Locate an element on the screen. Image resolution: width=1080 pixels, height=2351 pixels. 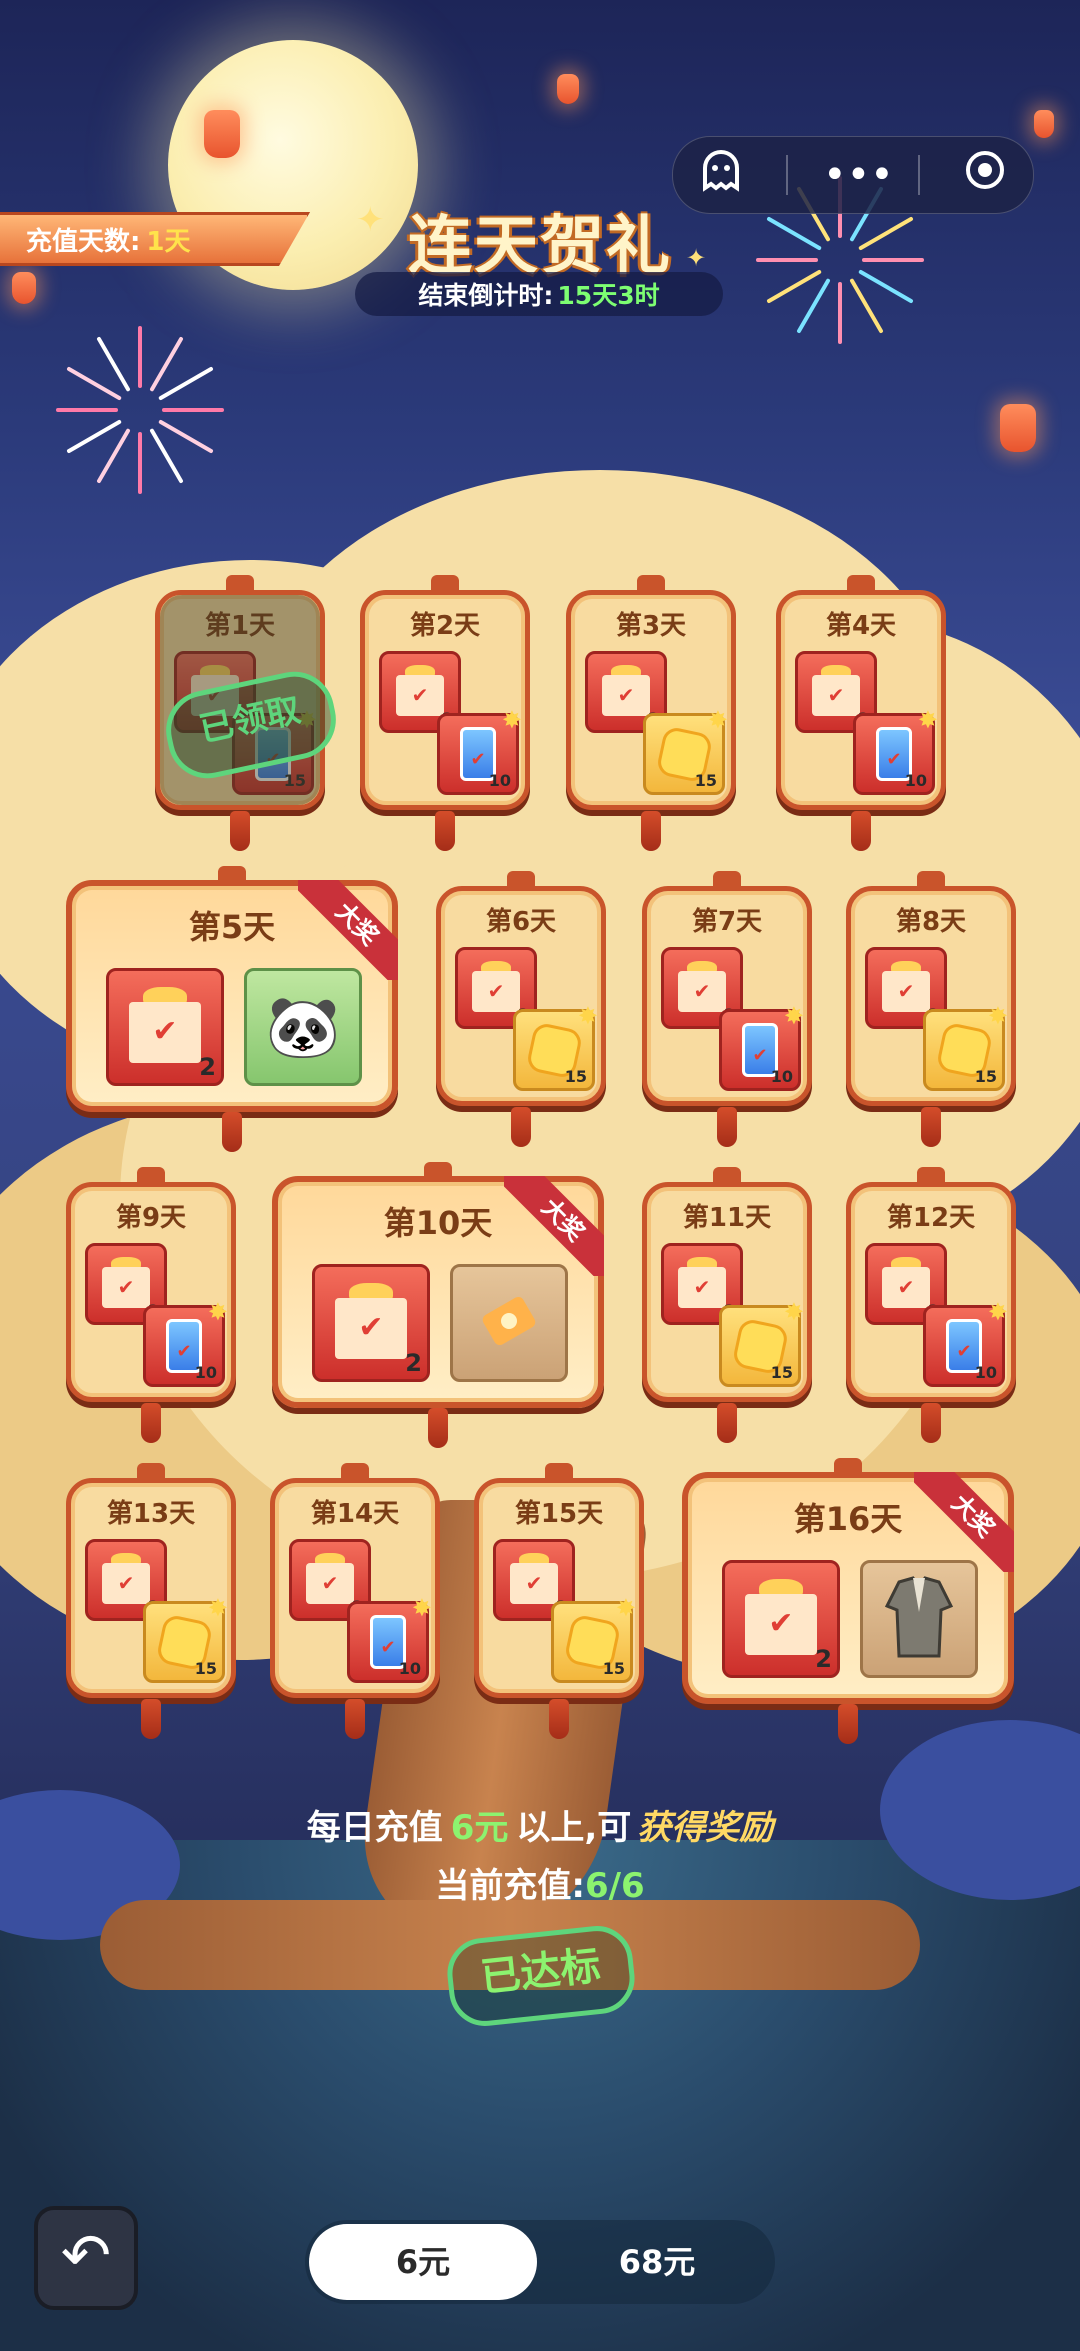
day-card-2: 第2天✔2✔✸10 is located at coordinates (445, 713).